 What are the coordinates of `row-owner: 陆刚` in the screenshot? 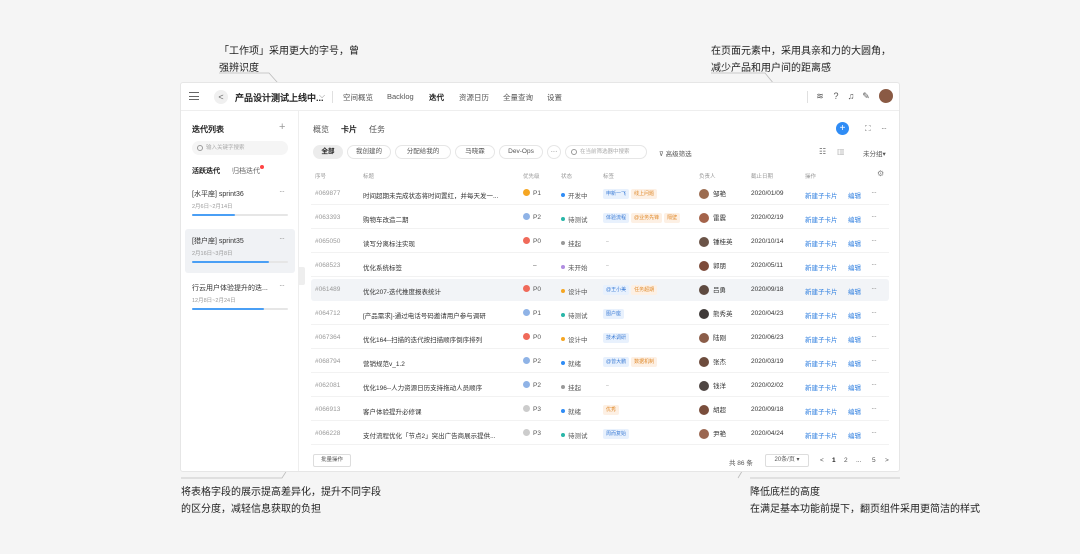 It's located at (712, 337).